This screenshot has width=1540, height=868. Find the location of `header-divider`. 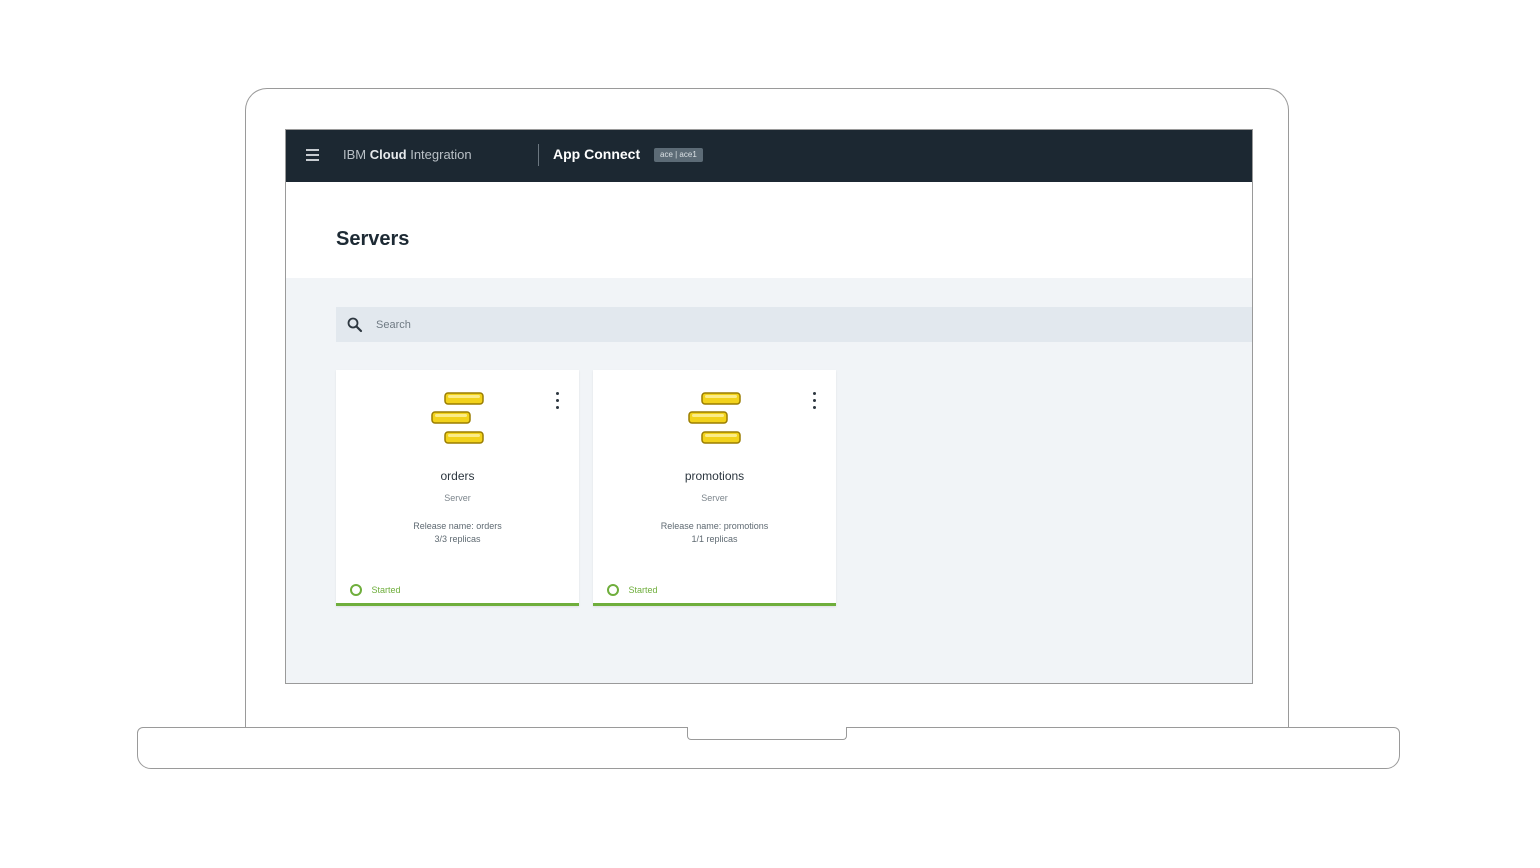

header-divider is located at coordinates (538, 155).